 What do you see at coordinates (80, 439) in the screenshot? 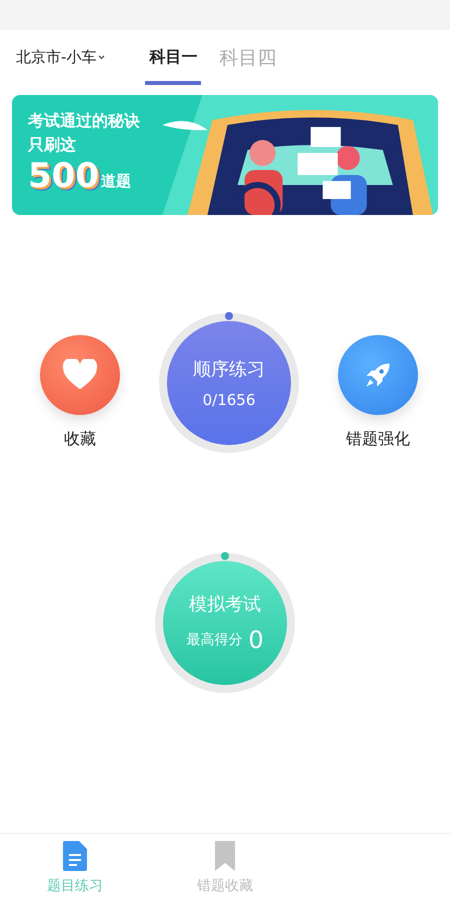
I see `action-label: 收藏` at bounding box center [80, 439].